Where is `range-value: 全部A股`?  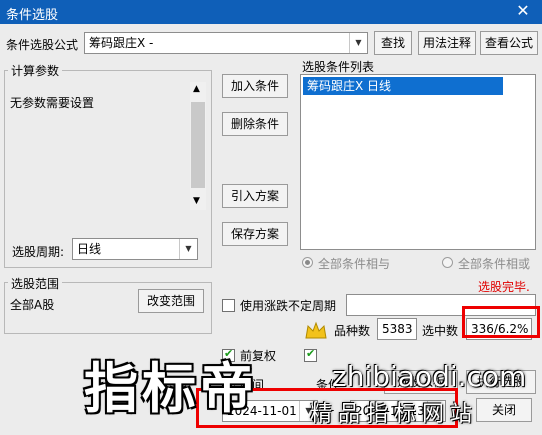
range-value: 全部A股 is located at coordinates (32, 305).